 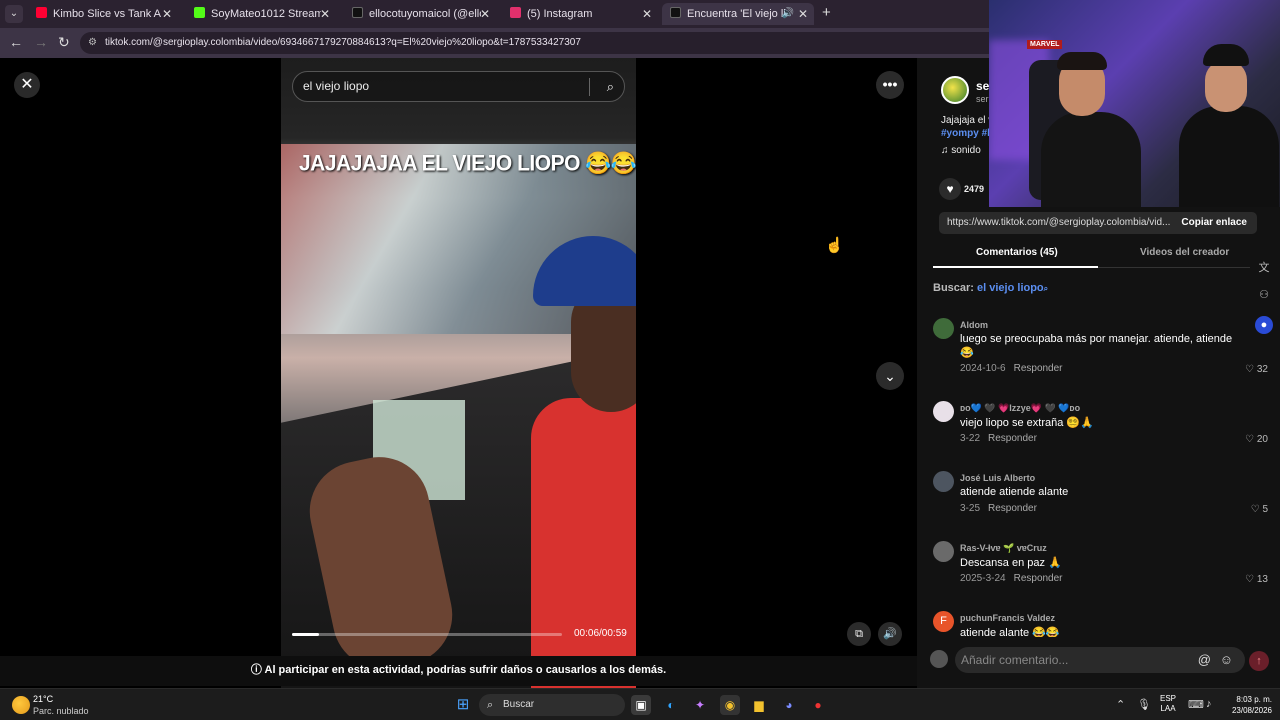 What do you see at coordinates (965, 133) in the screenshot?
I see `video-hashtags: #yompy #l` at bounding box center [965, 133].